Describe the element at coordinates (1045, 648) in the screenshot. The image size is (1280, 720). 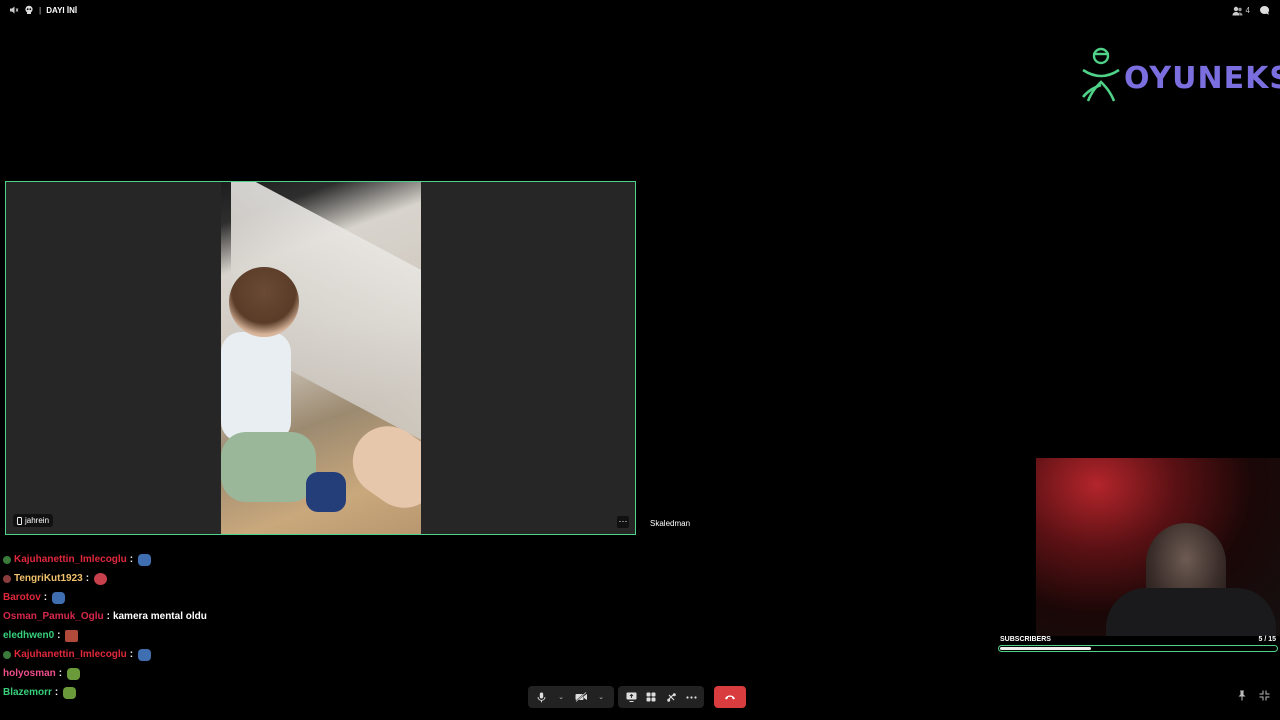
I see `subscriber-progress-fill` at that location.